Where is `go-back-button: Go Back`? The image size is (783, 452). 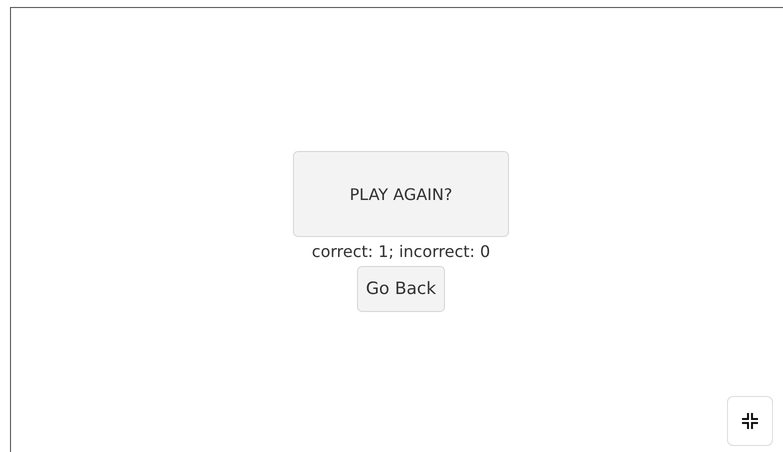
go-back-button: Go Back is located at coordinates (401, 289).